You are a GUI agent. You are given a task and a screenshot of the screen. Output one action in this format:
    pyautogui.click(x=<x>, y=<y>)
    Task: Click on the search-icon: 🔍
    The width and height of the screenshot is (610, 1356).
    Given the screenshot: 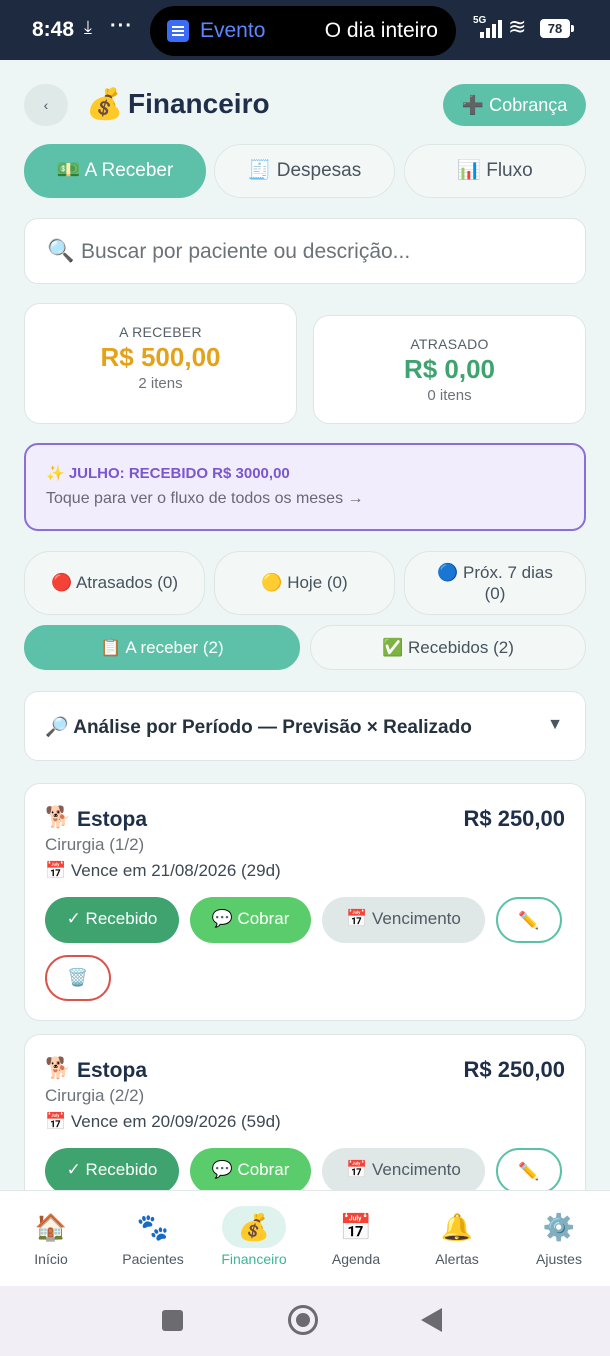 What is the action you would take?
    pyautogui.click(x=61, y=250)
    